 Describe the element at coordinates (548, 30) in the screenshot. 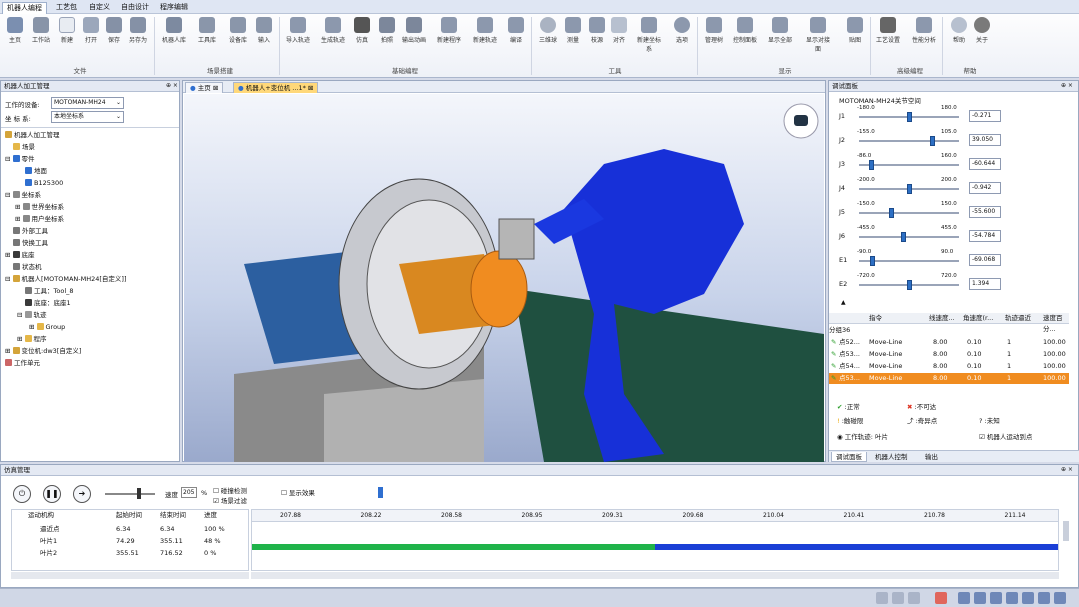

I see `3d-ball-button: 三维球` at that location.